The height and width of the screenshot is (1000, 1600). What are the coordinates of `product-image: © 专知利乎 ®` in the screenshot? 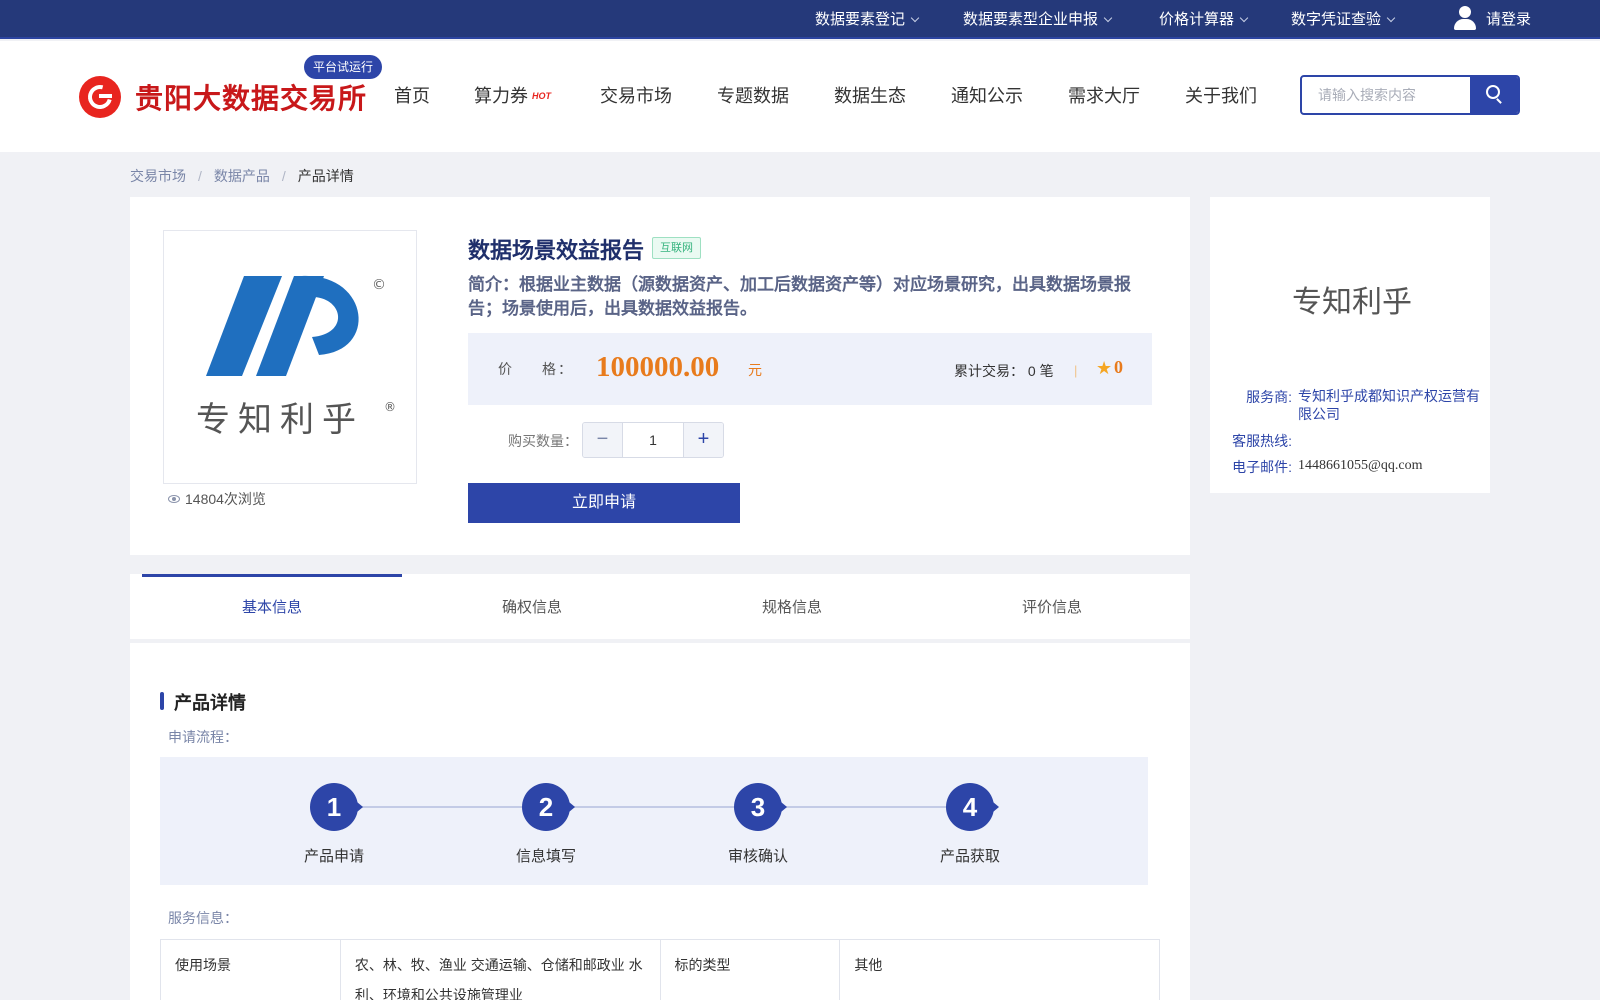 It's located at (290, 357).